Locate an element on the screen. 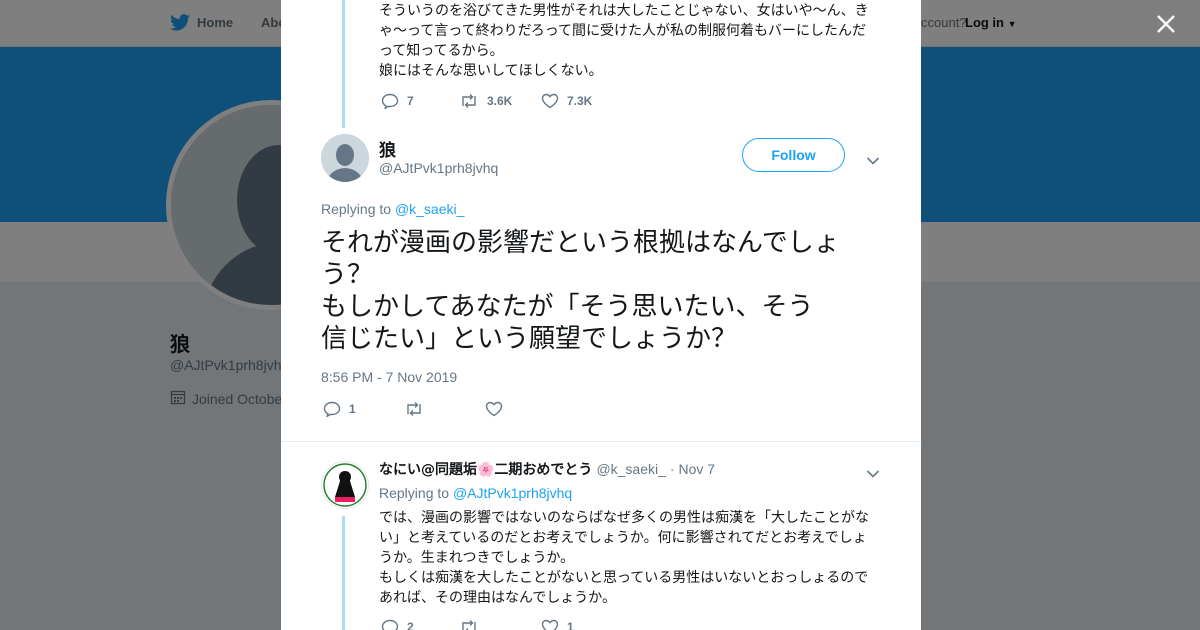  reply-author-handle: @k_saeki_ is located at coordinates (630, 469).